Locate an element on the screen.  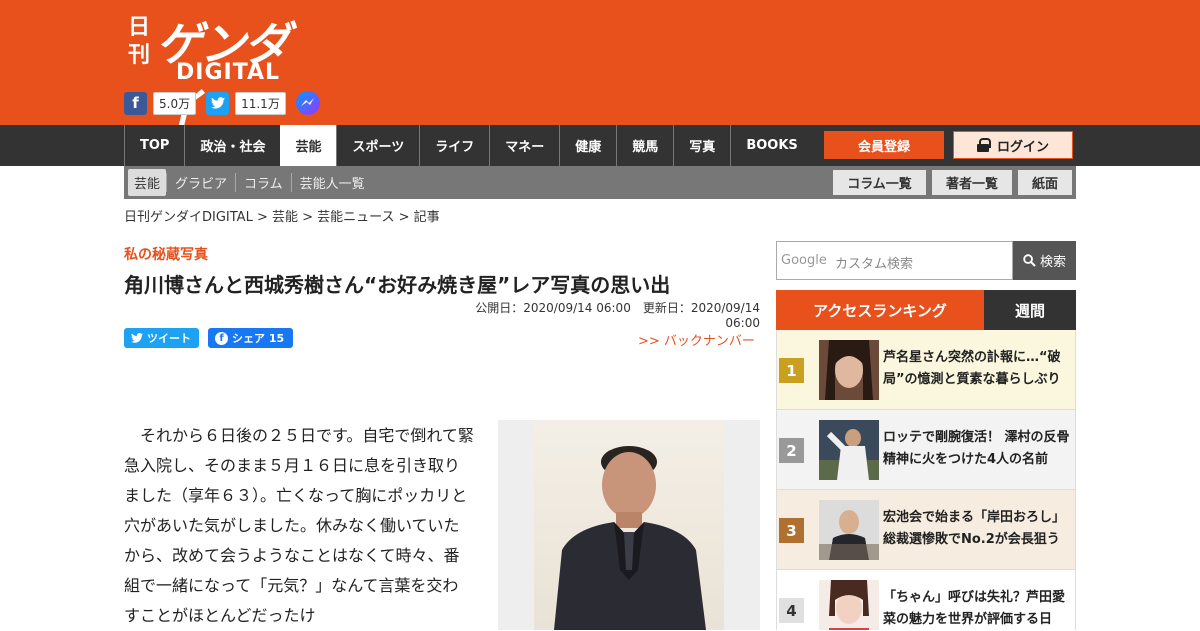
rank-number: 1 is located at coordinates (791, 370).